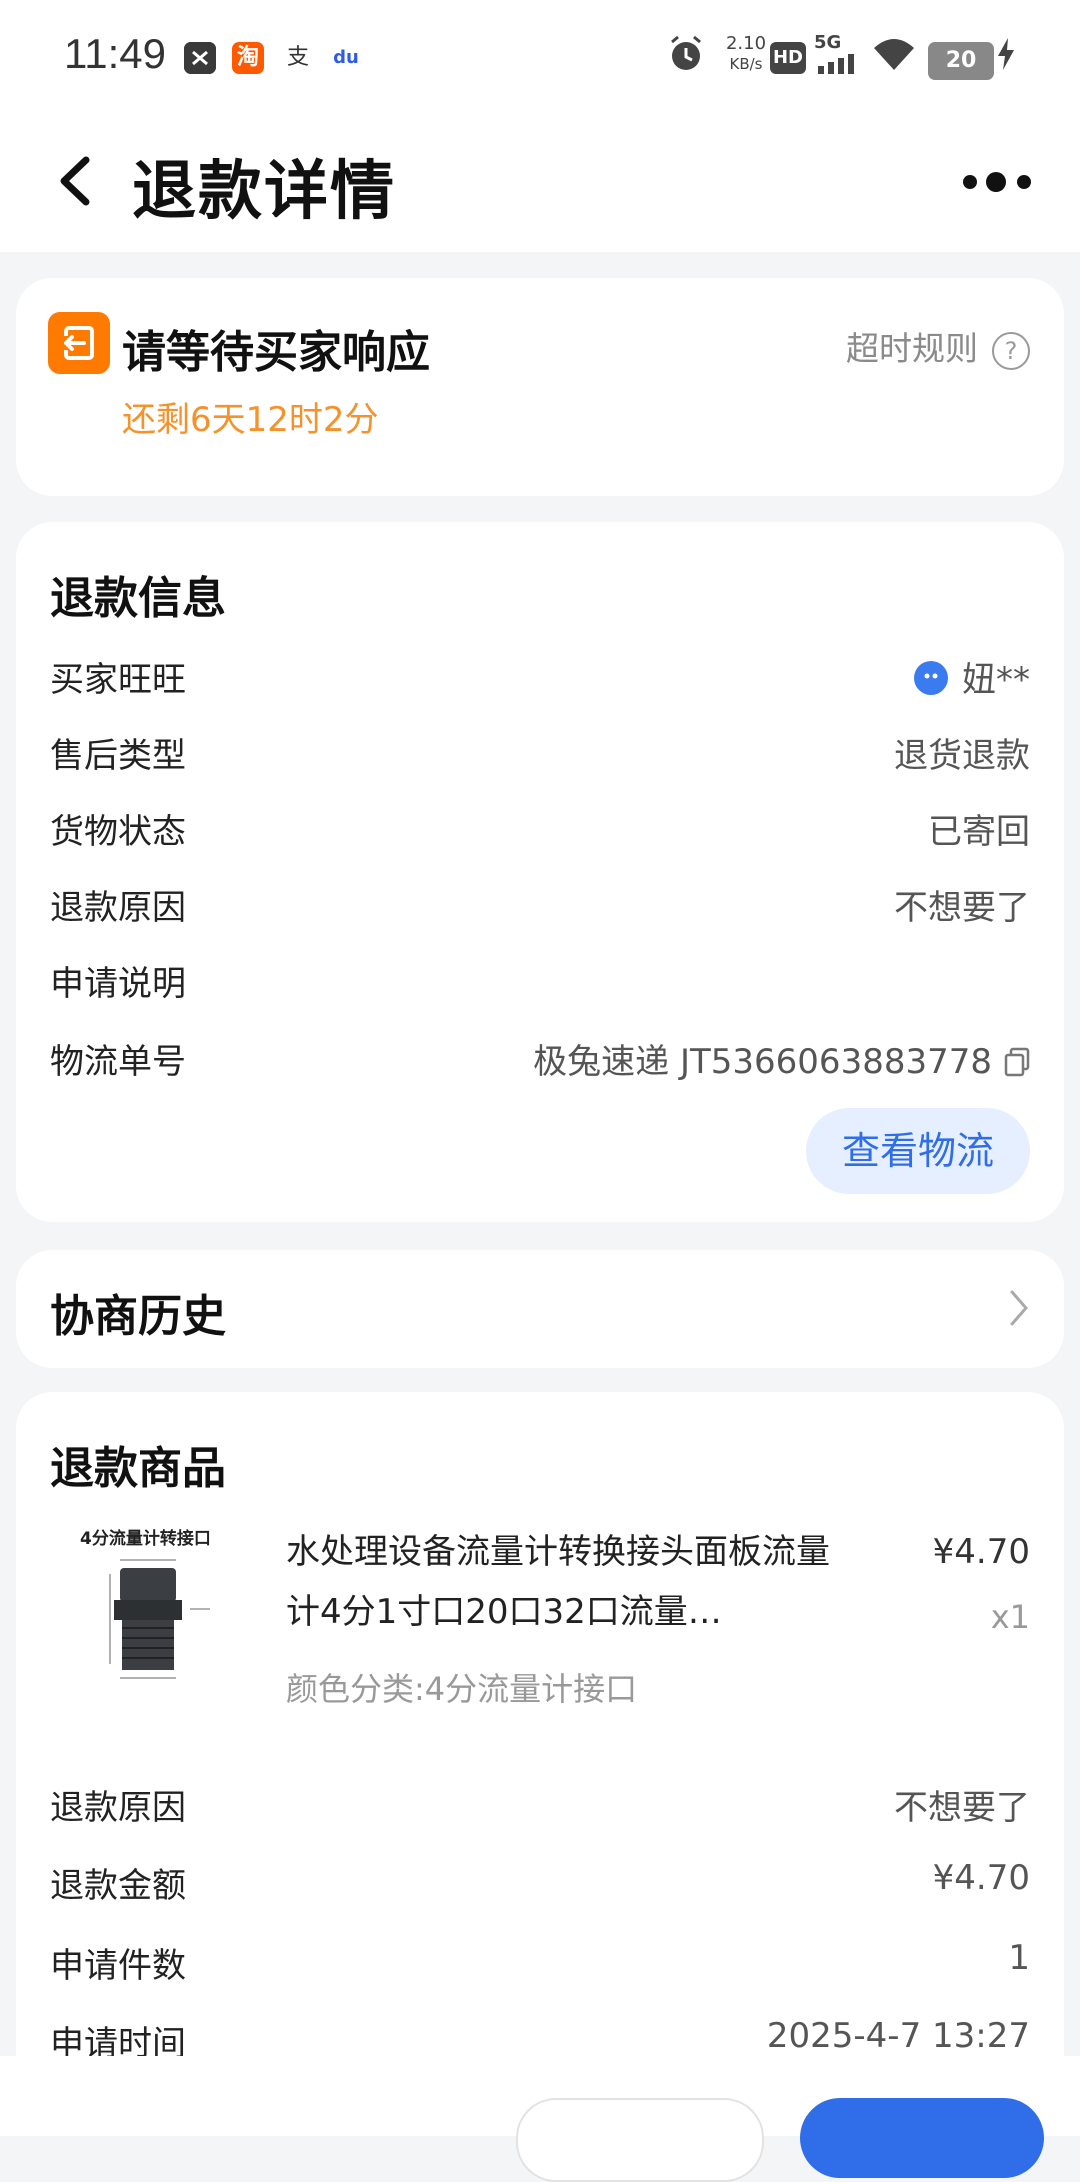 The width and height of the screenshot is (1080, 2182). Describe the element at coordinates (828, 42) in the screenshot. I see `network-type-label: 5G` at that location.